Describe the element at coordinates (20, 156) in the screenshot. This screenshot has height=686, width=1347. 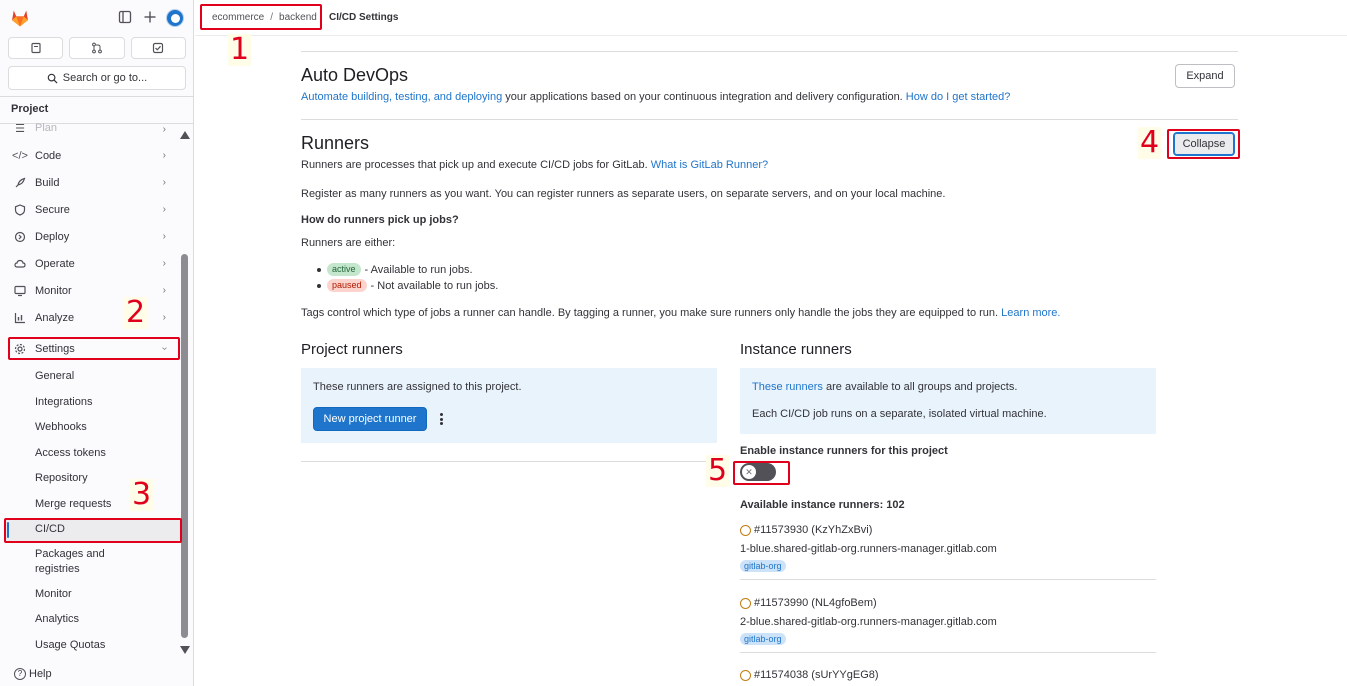
I see `code-icon: </>` at that location.